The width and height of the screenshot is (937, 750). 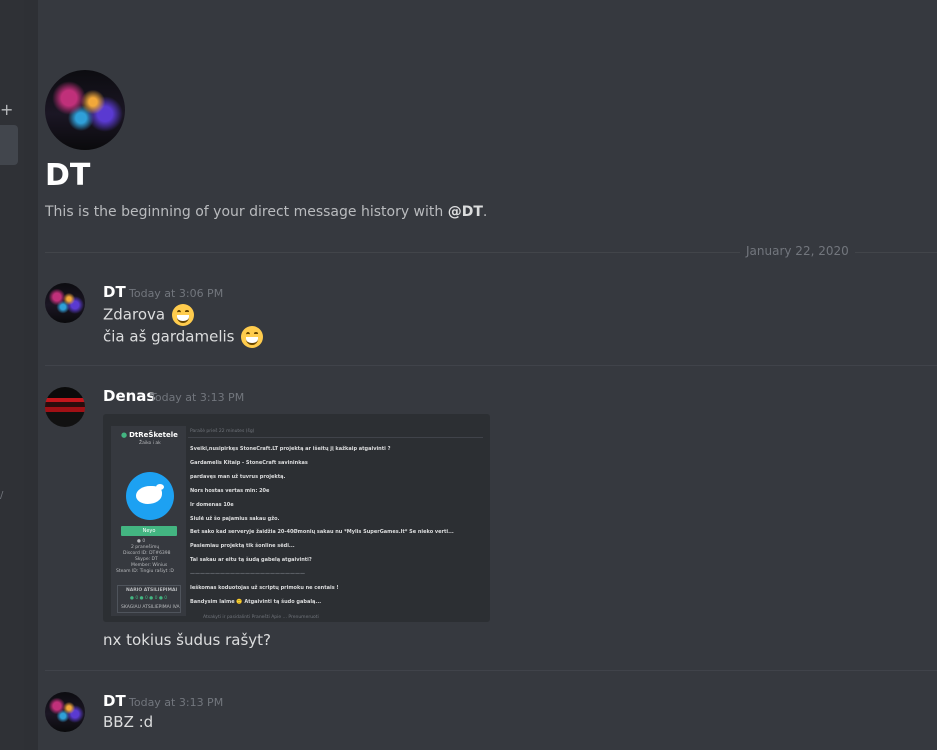 I want to click on attachment-stat: Skype: DT, so click(x=146, y=559).